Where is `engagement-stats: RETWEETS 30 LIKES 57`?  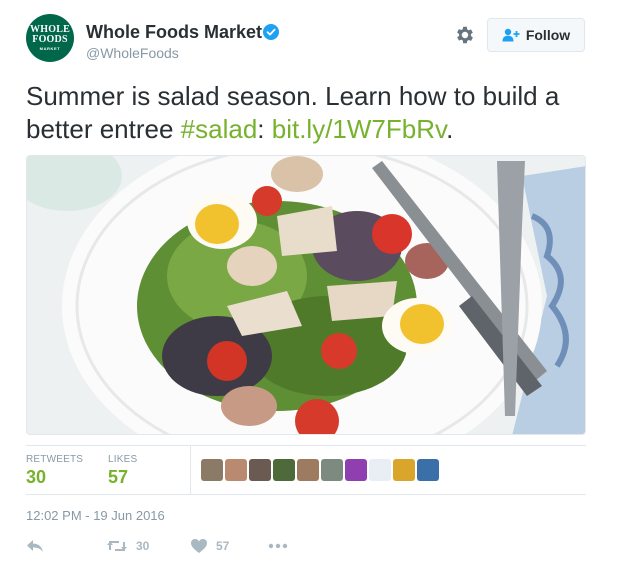 engagement-stats: RETWEETS 30 LIKES 57 is located at coordinates (306, 470).